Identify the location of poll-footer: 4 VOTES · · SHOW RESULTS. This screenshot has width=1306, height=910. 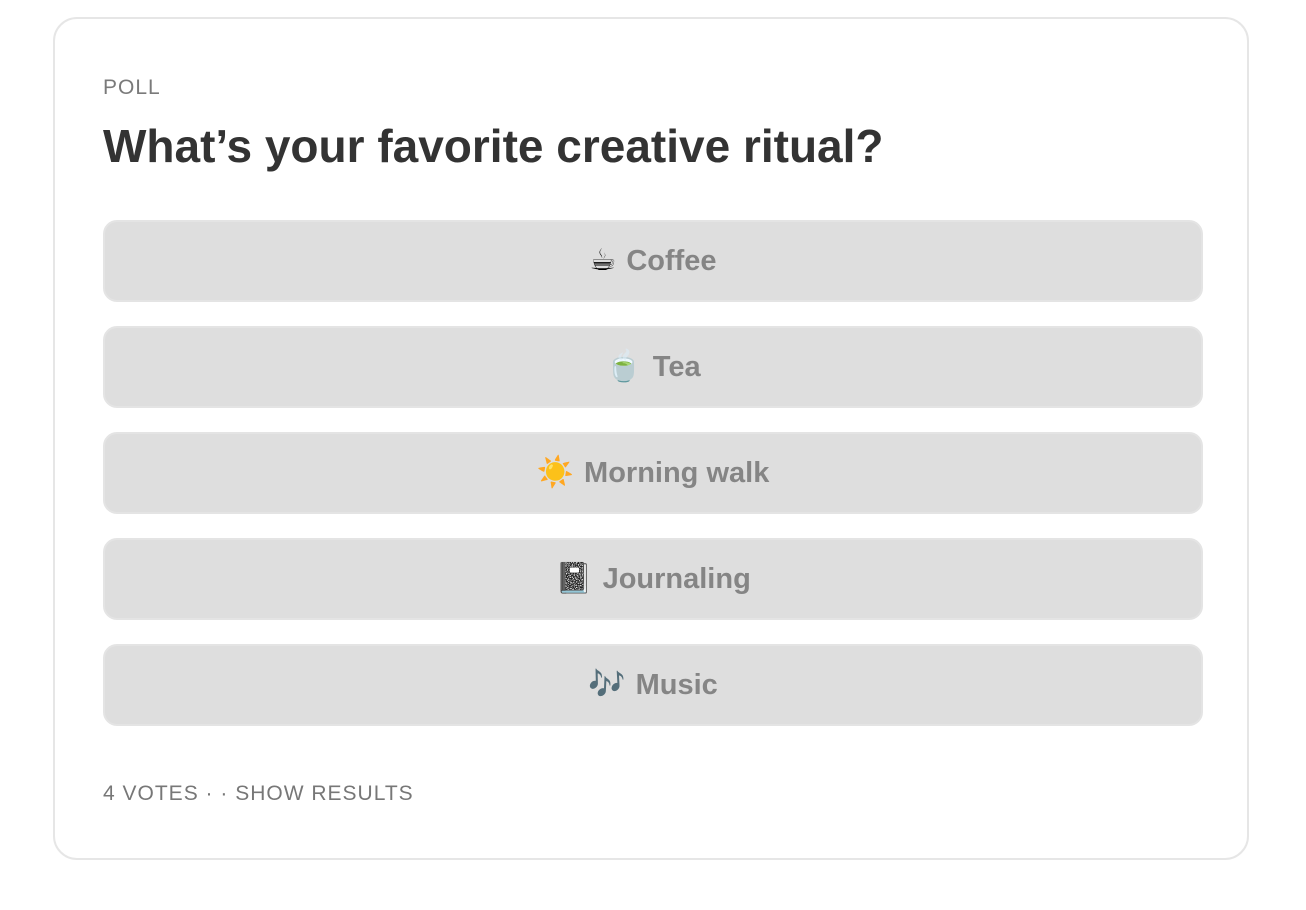
(258, 793).